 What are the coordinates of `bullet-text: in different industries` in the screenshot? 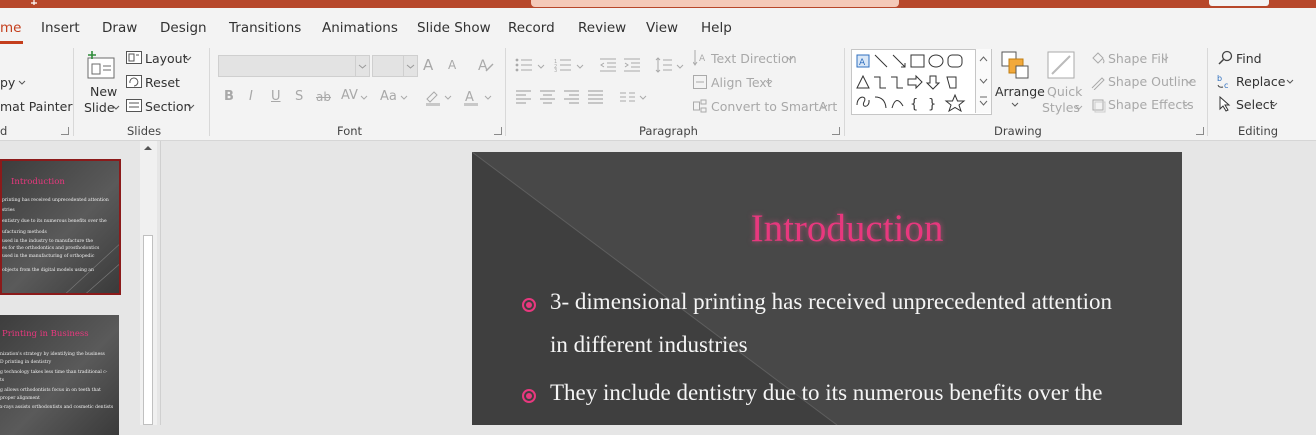 It's located at (649, 345).